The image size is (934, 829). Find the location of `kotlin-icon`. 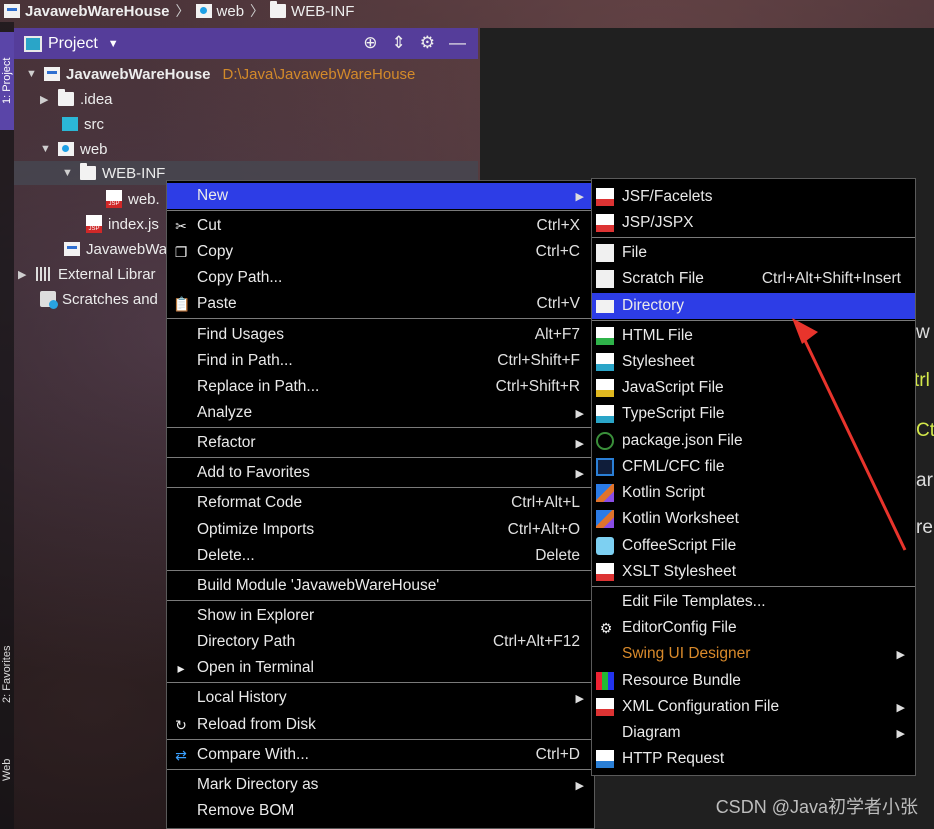

kotlin-icon is located at coordinates (605, 493).